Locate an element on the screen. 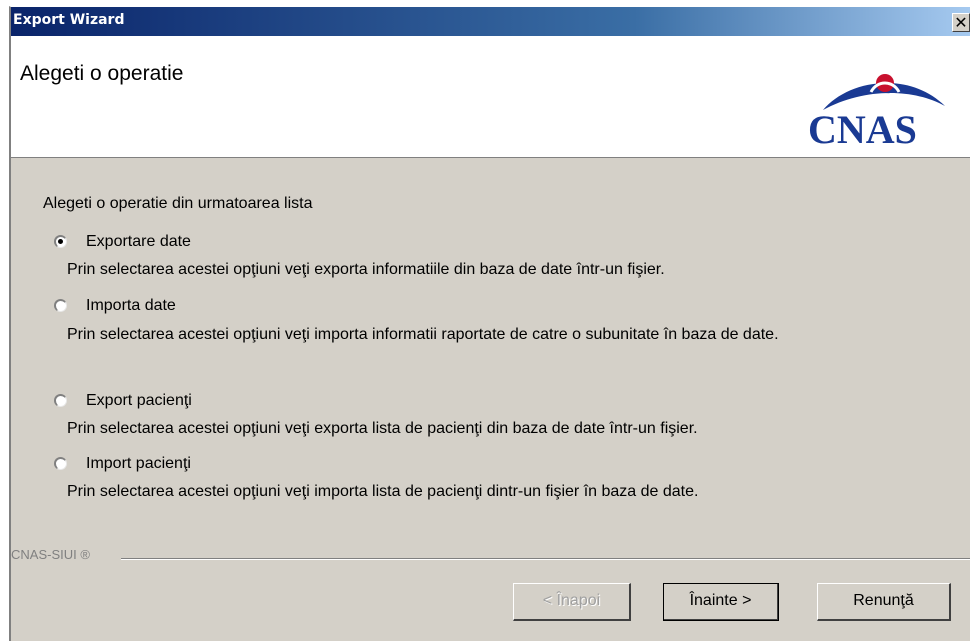 Image resolution: width=970 pixels, height=641 pixels. close-icon: ✕ is located at coordinates (961, 22).